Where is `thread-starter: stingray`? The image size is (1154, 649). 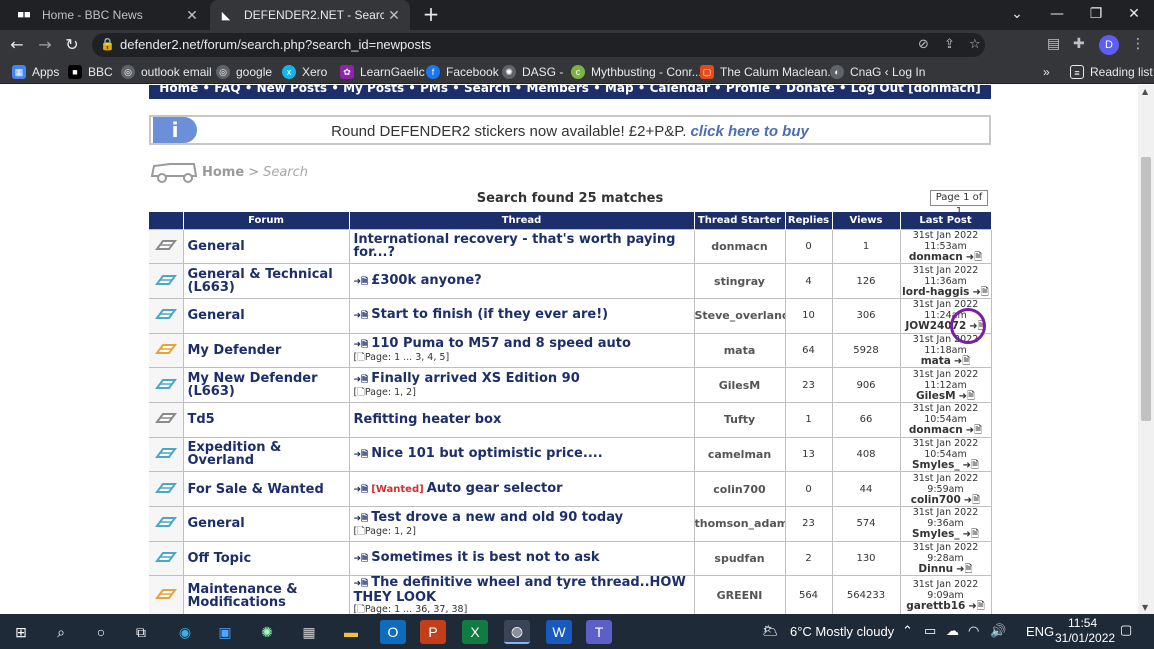
thread-starter: stingray is located at coordinates (740, 281).